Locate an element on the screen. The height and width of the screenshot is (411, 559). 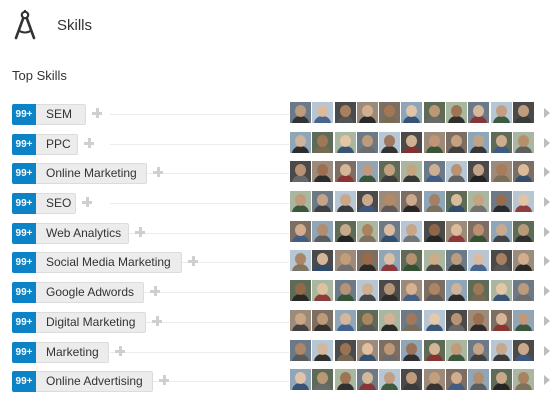
skill-name: SEO is located at coordinates (56, 204).